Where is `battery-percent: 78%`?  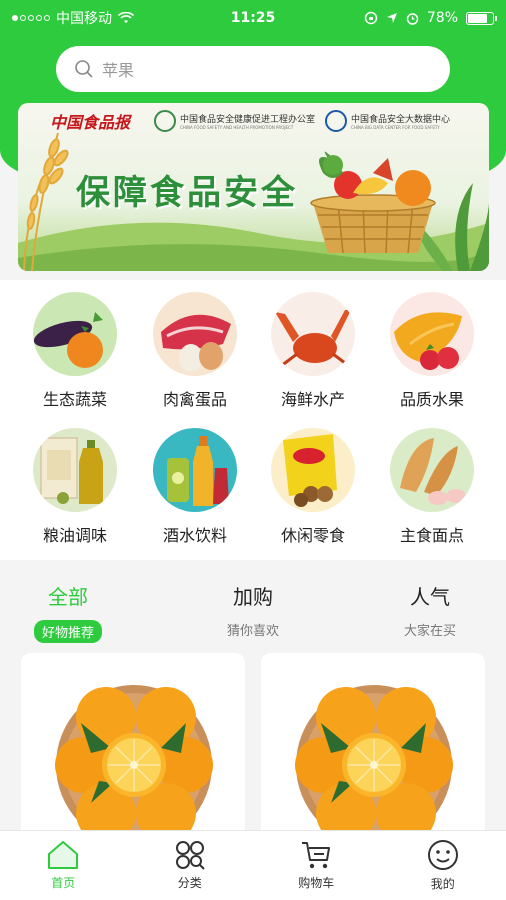
battery-percent: 78% is located at coordinates (442, 18).